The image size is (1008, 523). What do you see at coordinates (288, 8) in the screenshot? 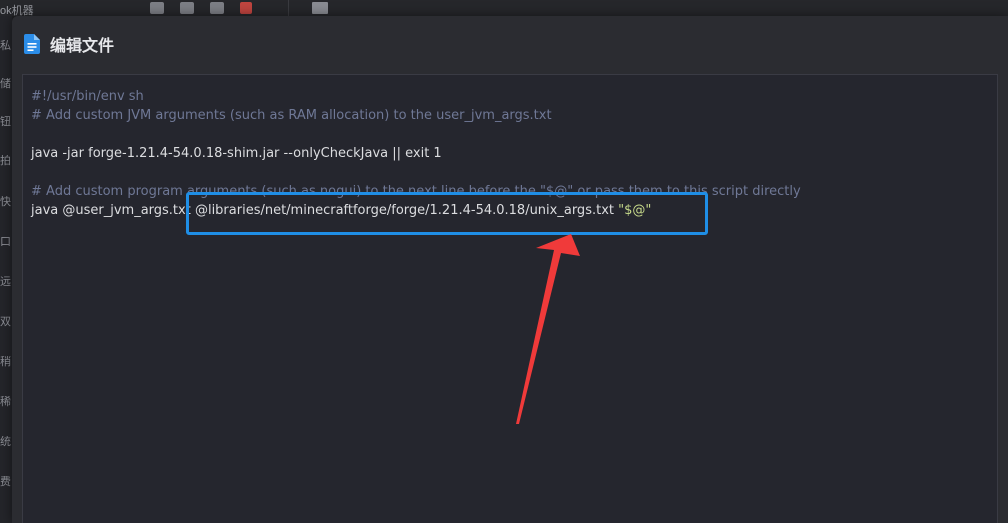
I see `toolbar-divider` at bounding box center [288, 8].